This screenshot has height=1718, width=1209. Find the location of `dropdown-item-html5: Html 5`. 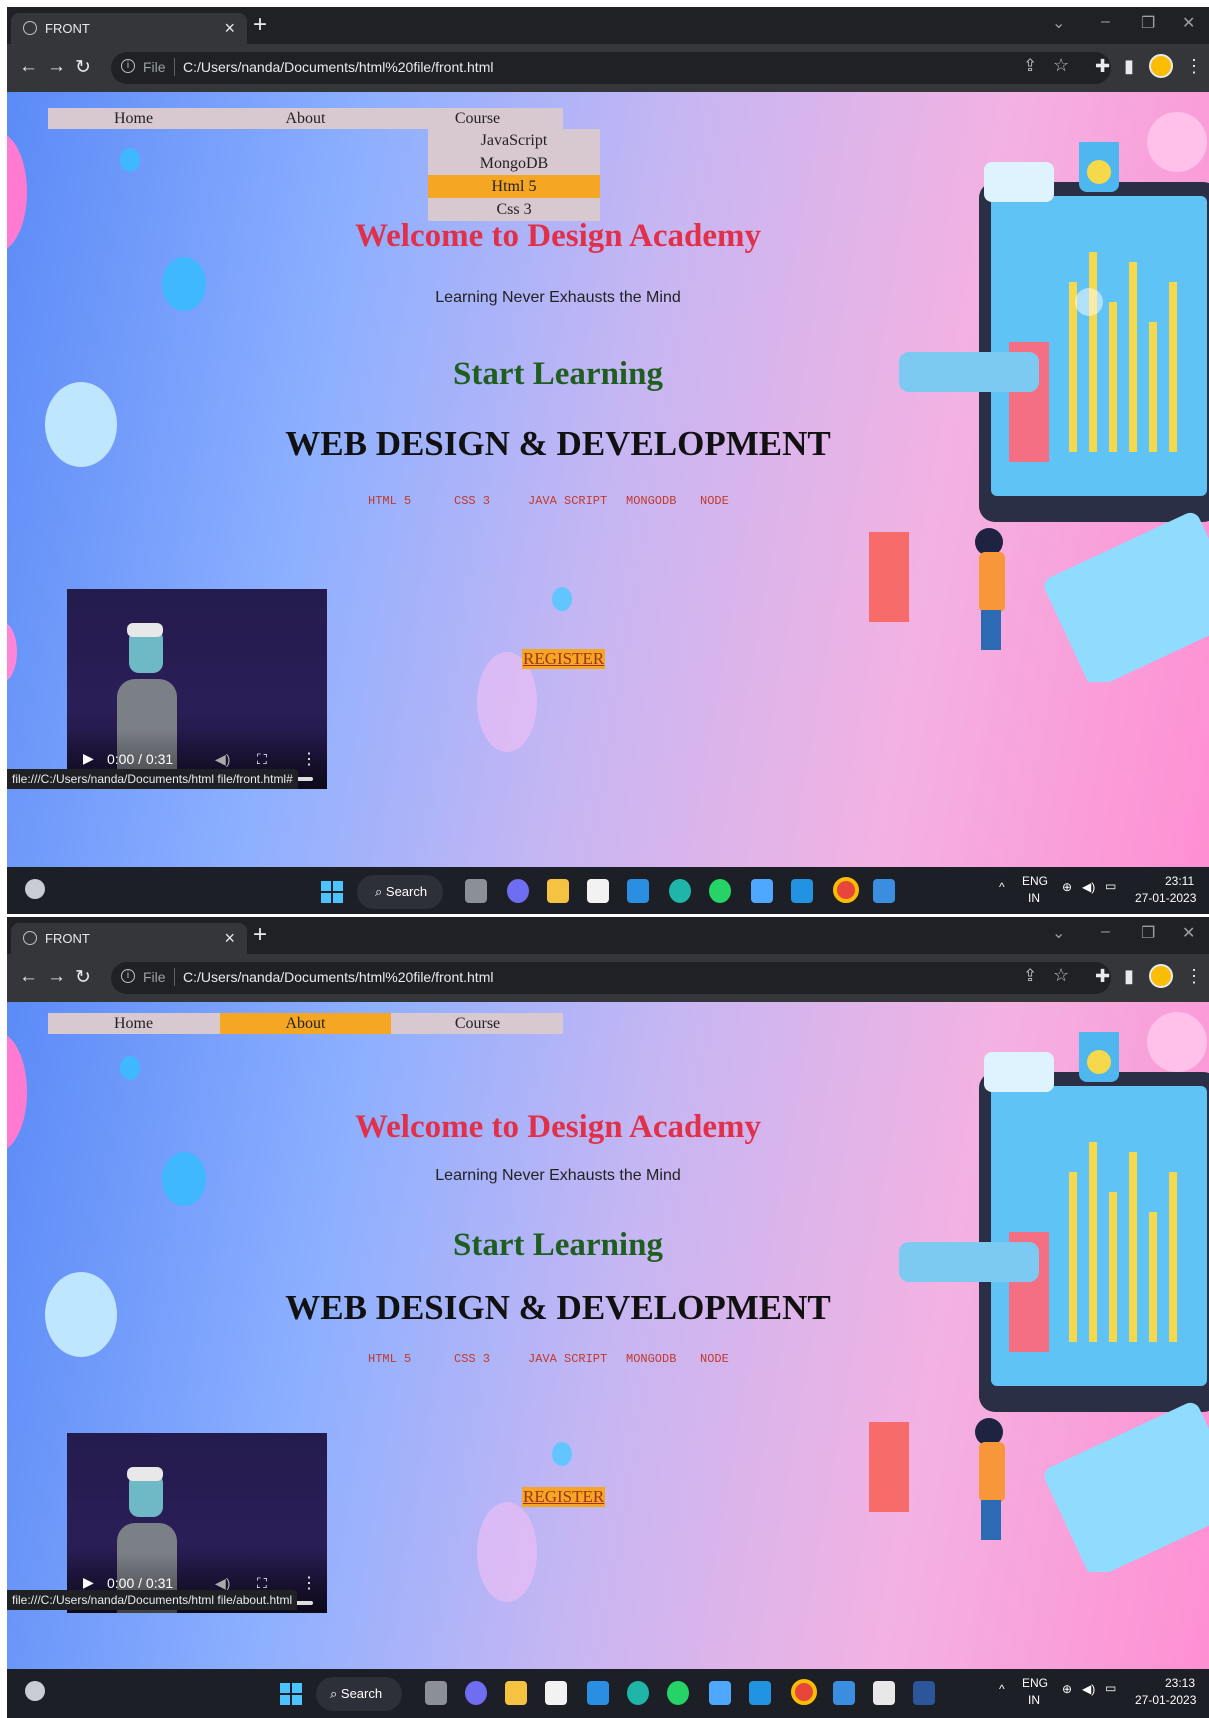

dropdown-item-html5: Html 5 is located at coordinates (514, 186).